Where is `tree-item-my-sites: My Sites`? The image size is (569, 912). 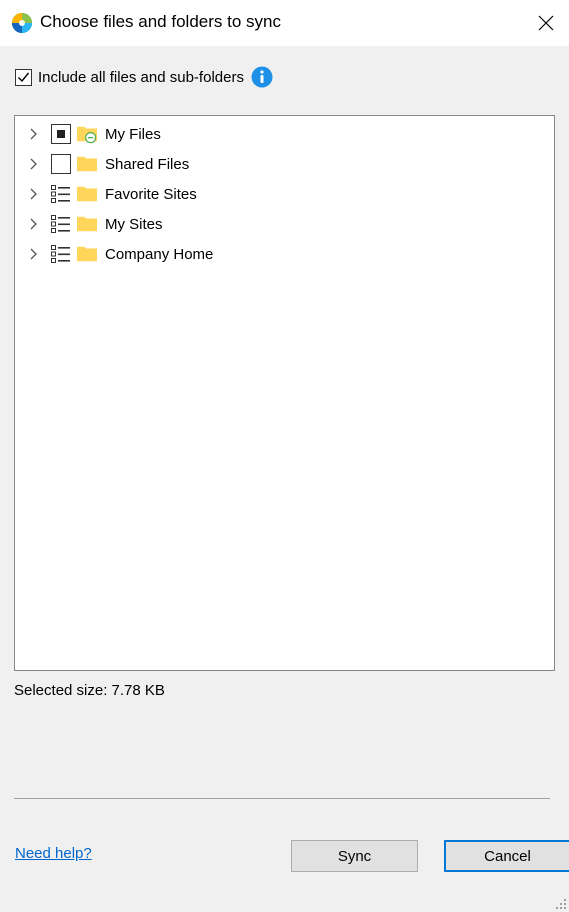
tree-item-my-sites: My Sites is located at coordinates (284, 224).